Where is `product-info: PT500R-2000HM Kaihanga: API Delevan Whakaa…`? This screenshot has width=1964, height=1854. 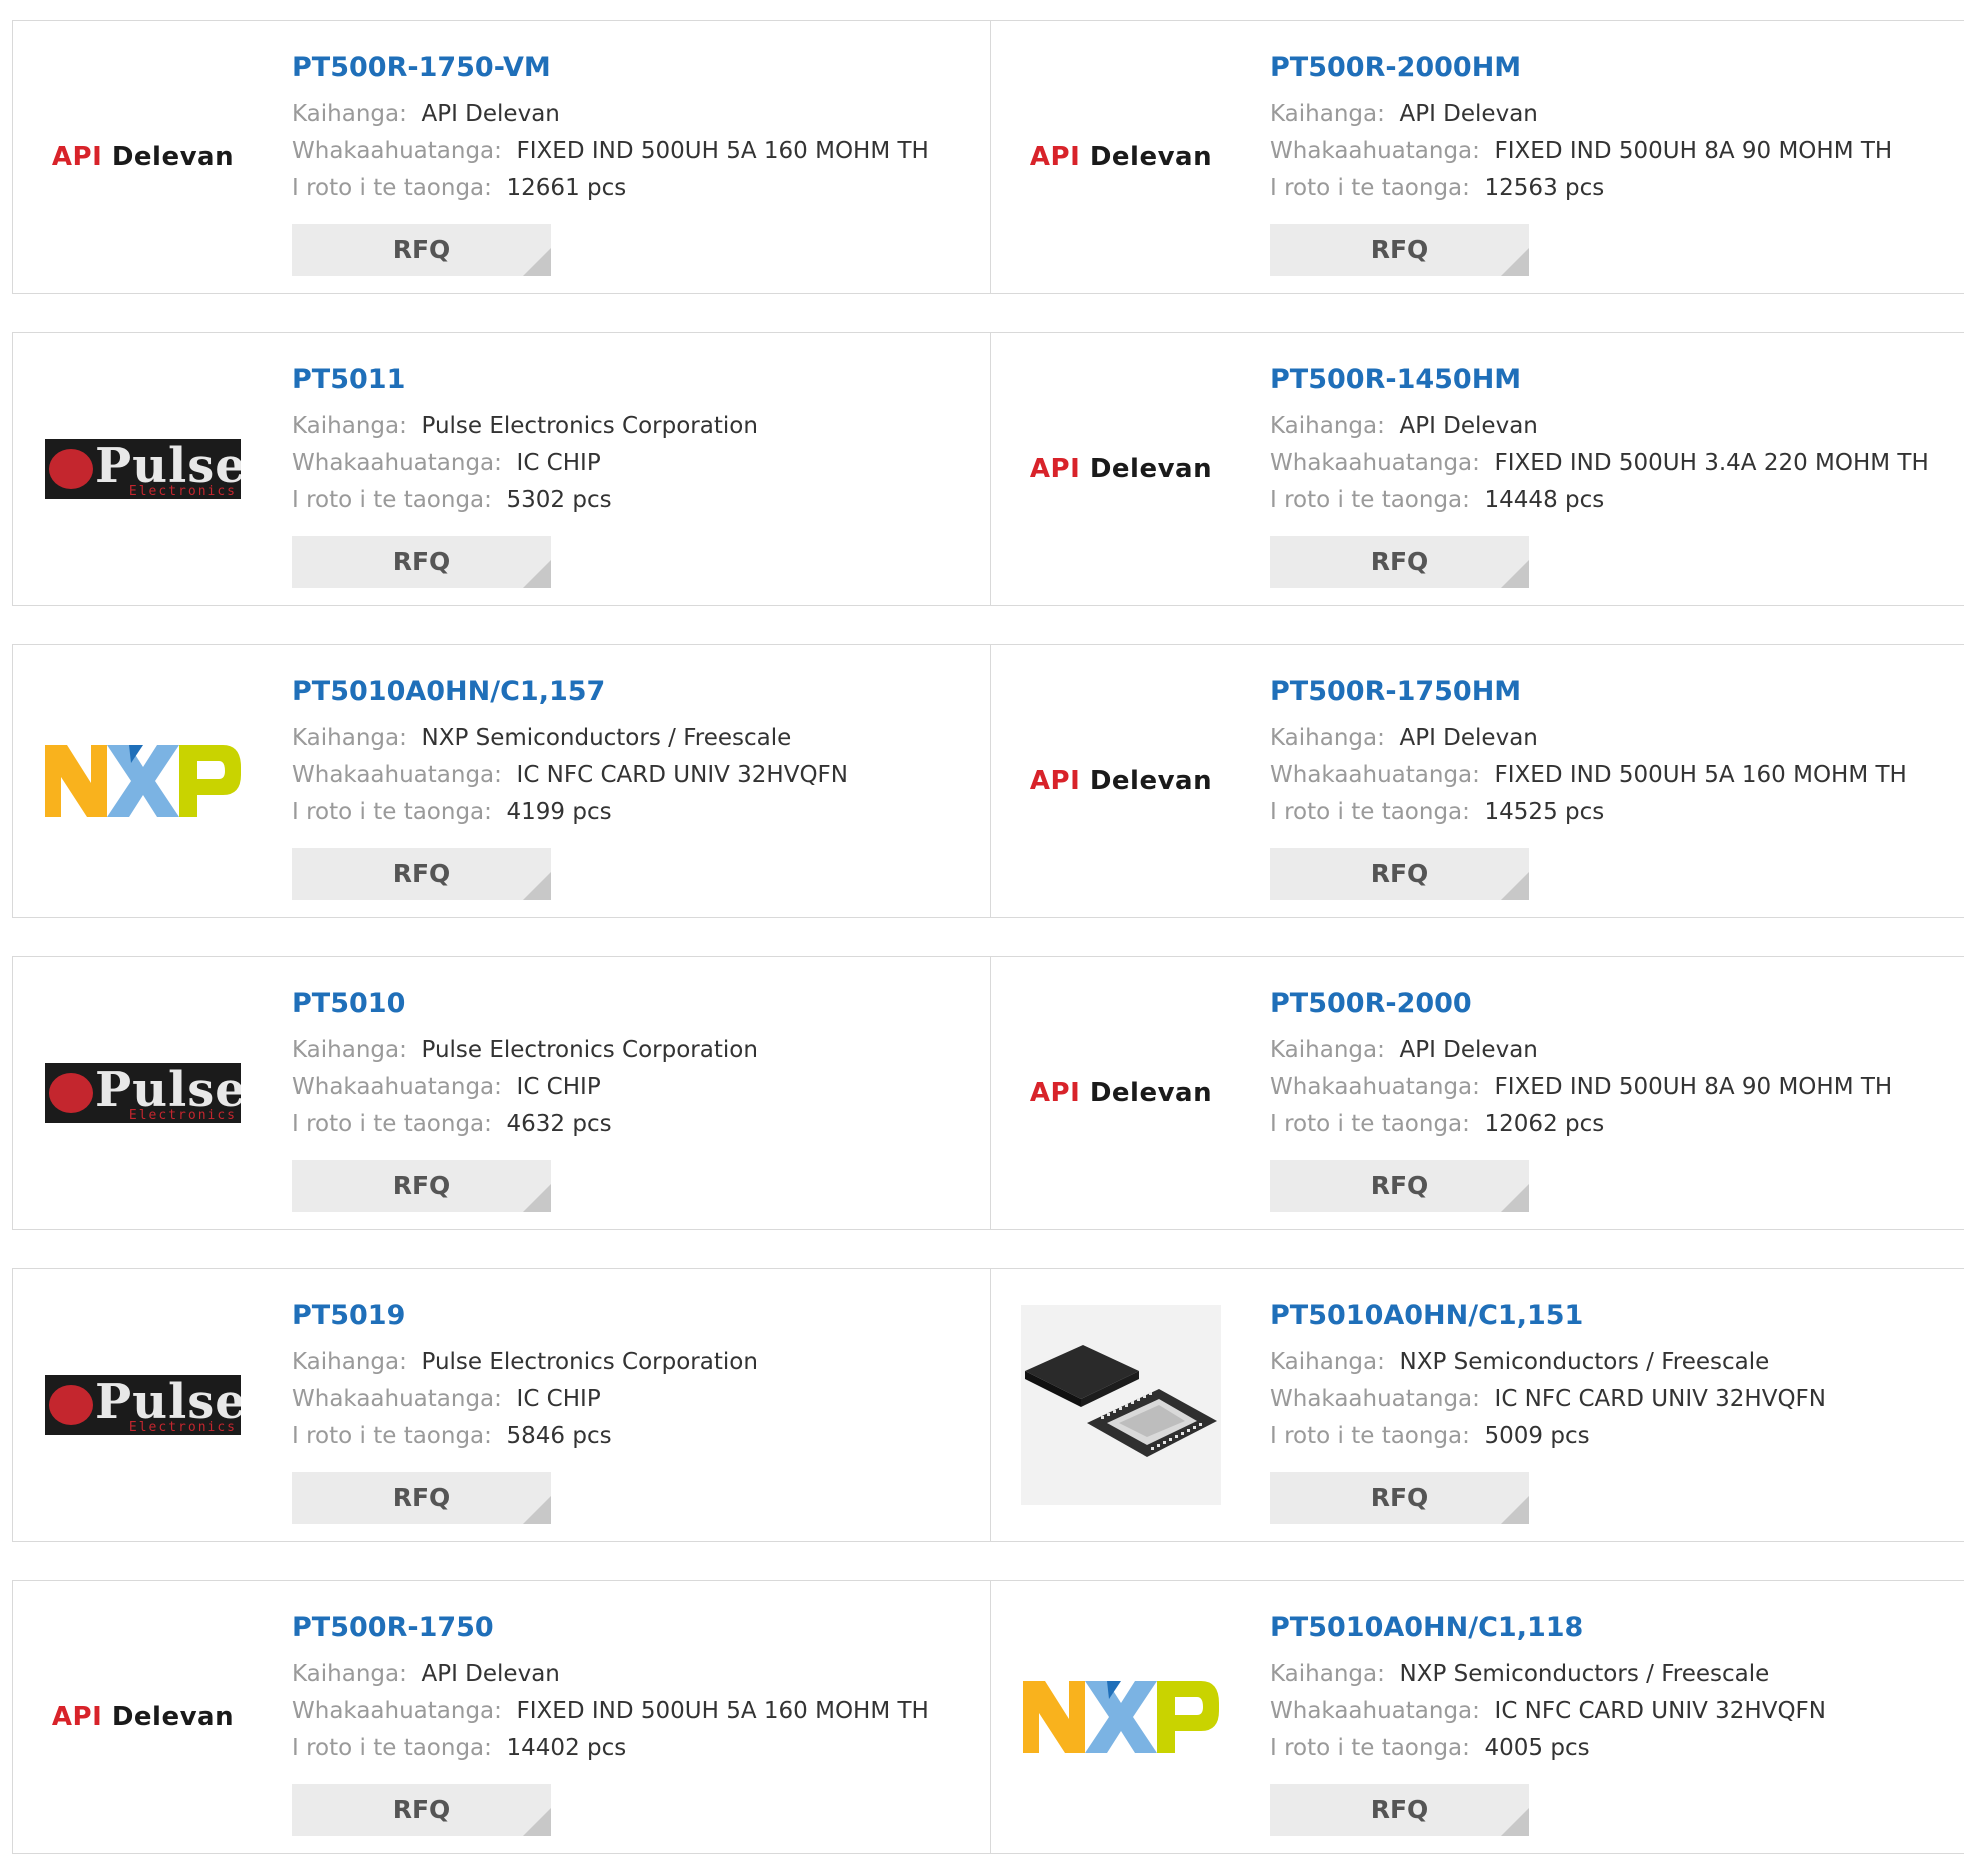
product-info: PT500R-2000HM Kaihanga: API Delevan Whakaa… is located at coordinates (1581, 163).